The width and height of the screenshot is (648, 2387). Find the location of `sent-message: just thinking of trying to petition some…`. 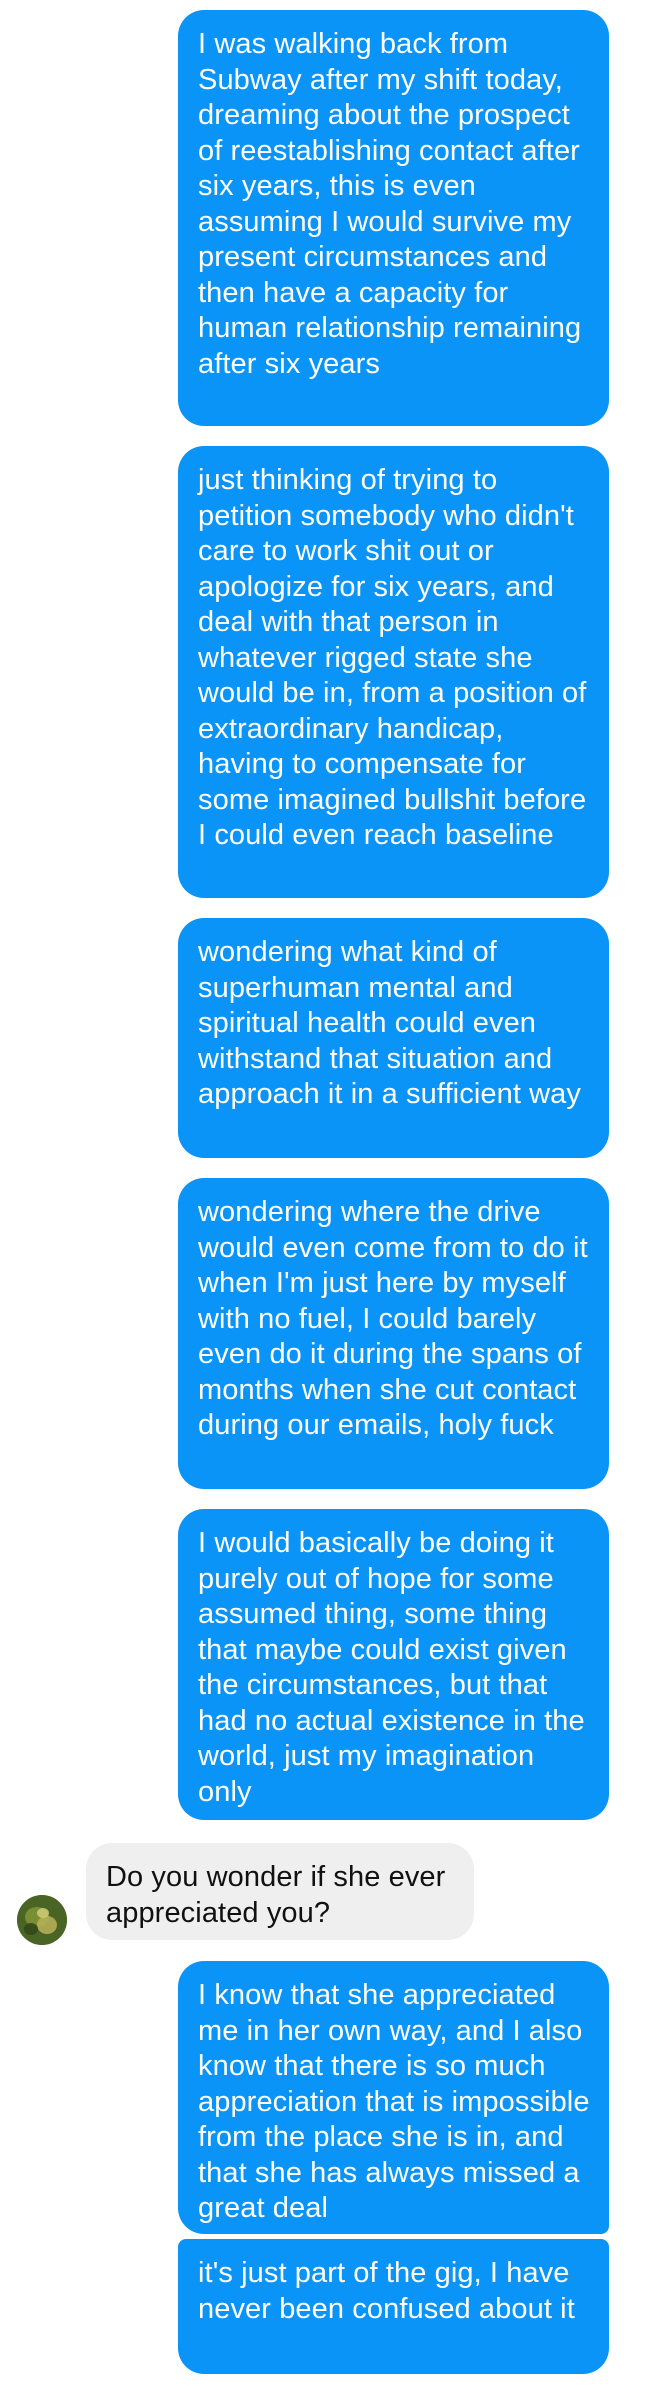

sent-message: just thinking of trying to petition some… is located at coordinates (393, 672).